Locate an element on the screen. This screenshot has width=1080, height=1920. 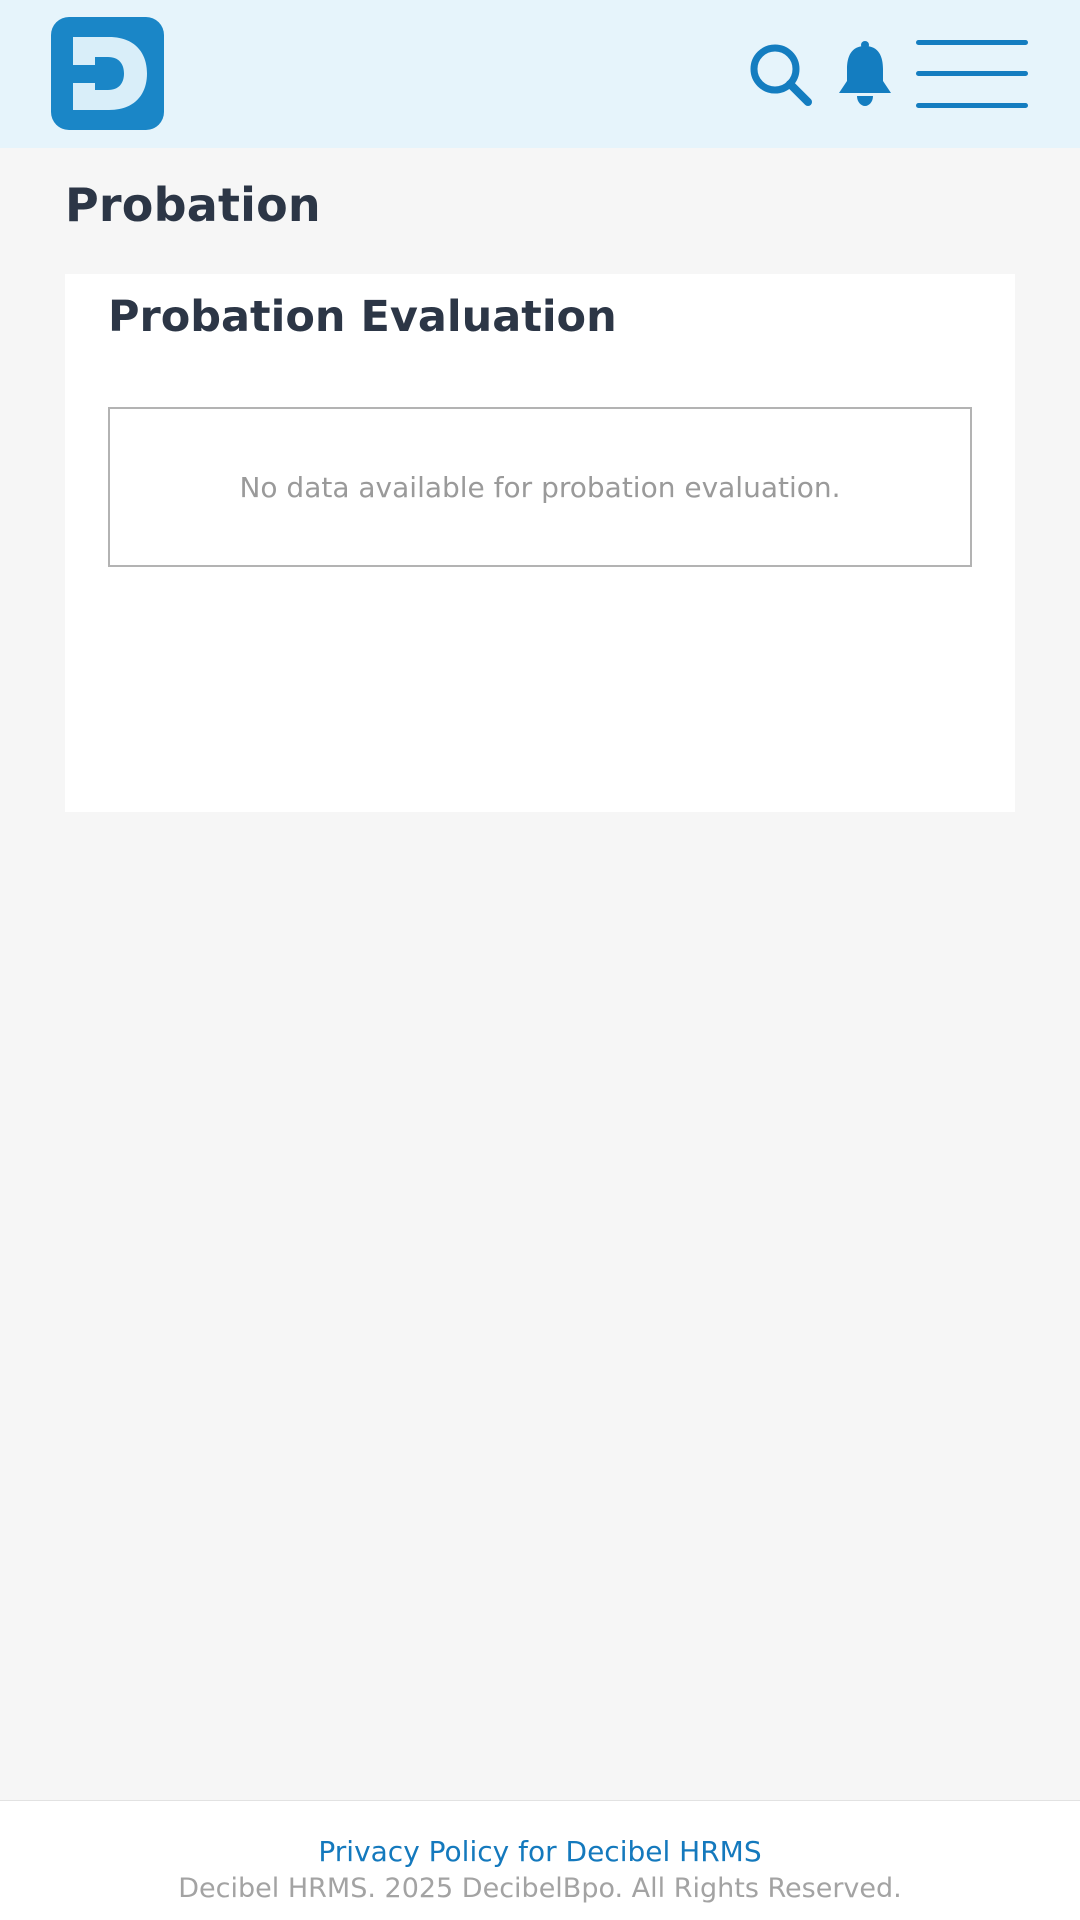
search-icon is located at coordinates (781, 75).